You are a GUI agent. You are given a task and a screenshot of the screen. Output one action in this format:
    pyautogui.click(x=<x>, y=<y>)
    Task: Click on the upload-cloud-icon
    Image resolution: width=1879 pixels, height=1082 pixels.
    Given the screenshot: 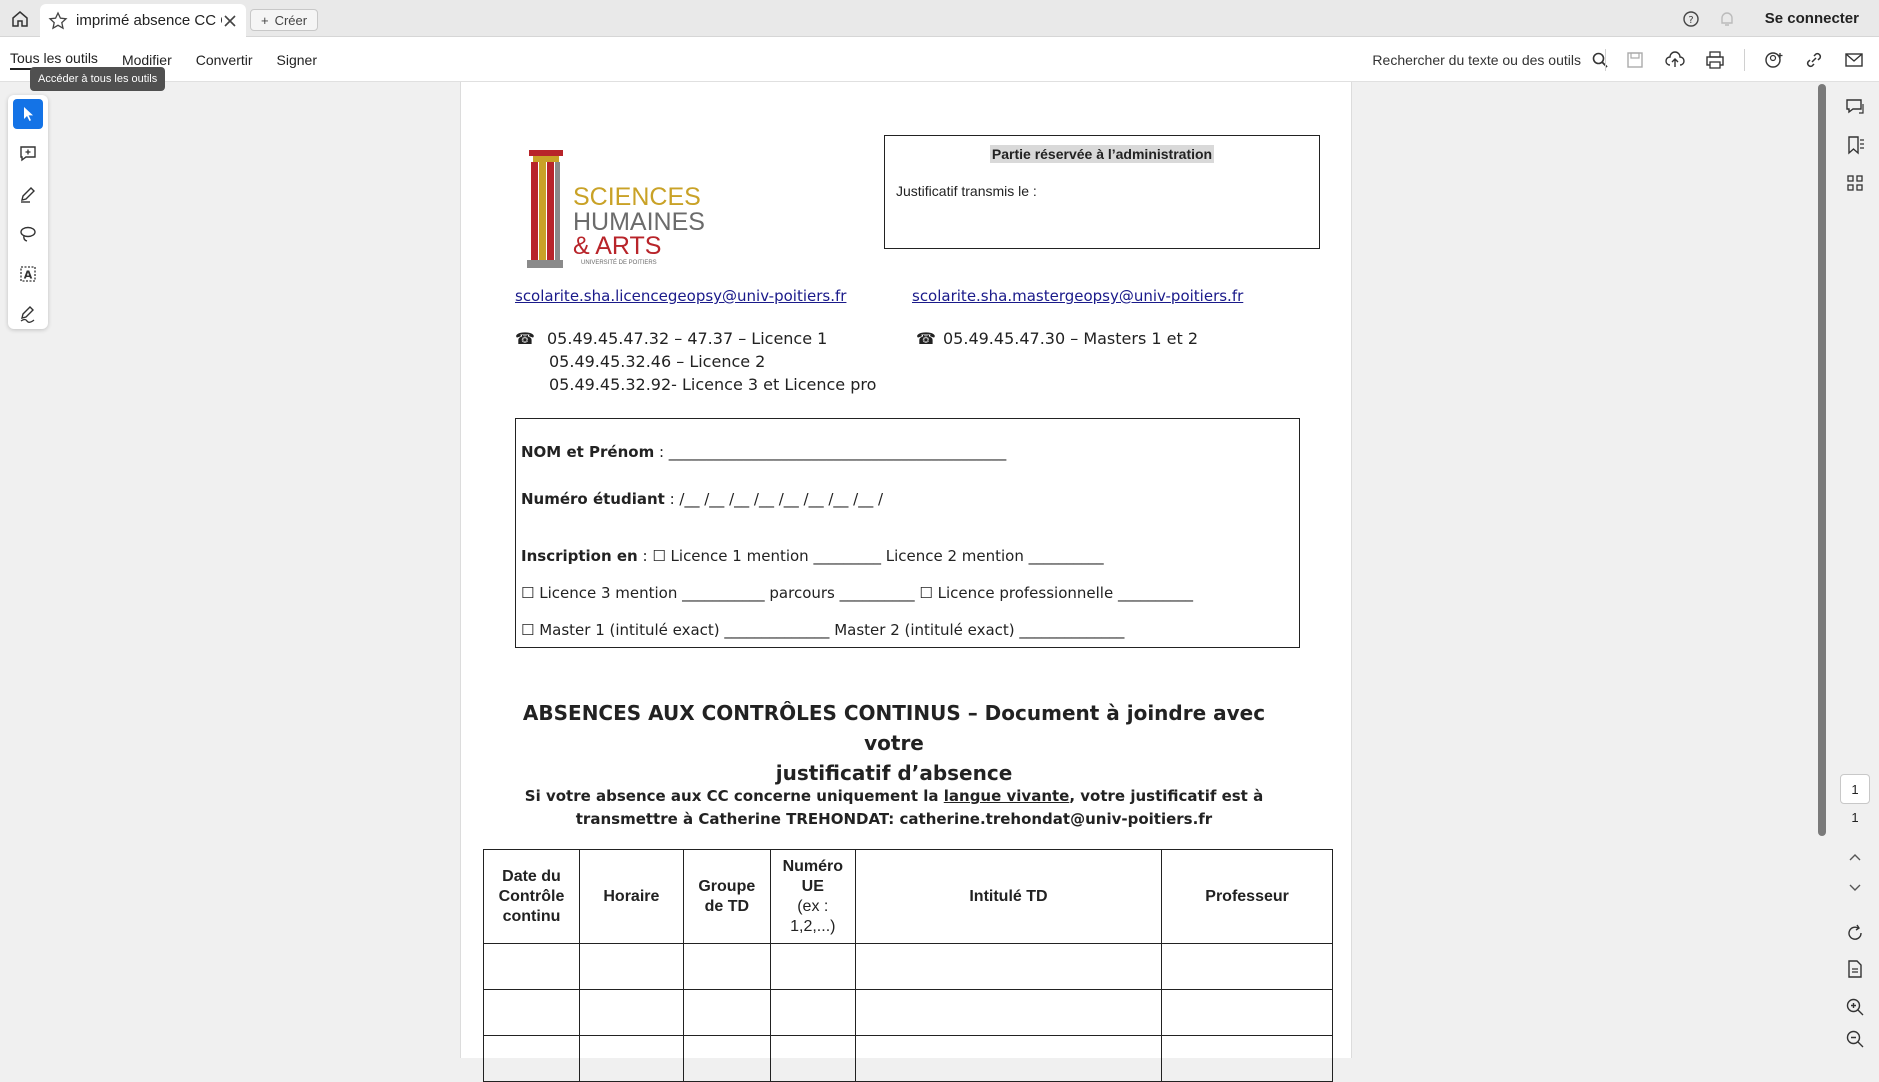 What is the action you would take?
    pyautogui.click(x=1675, y=60)
    